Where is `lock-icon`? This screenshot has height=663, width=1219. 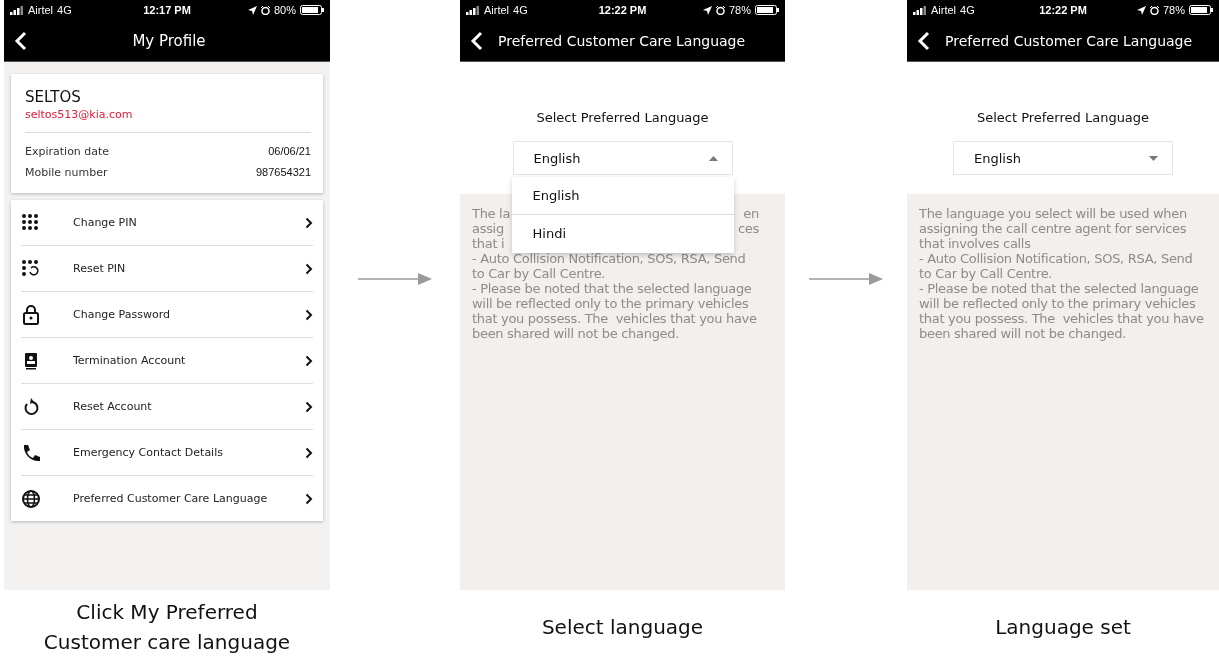
lock-icon is located at coordinates (31, 314).